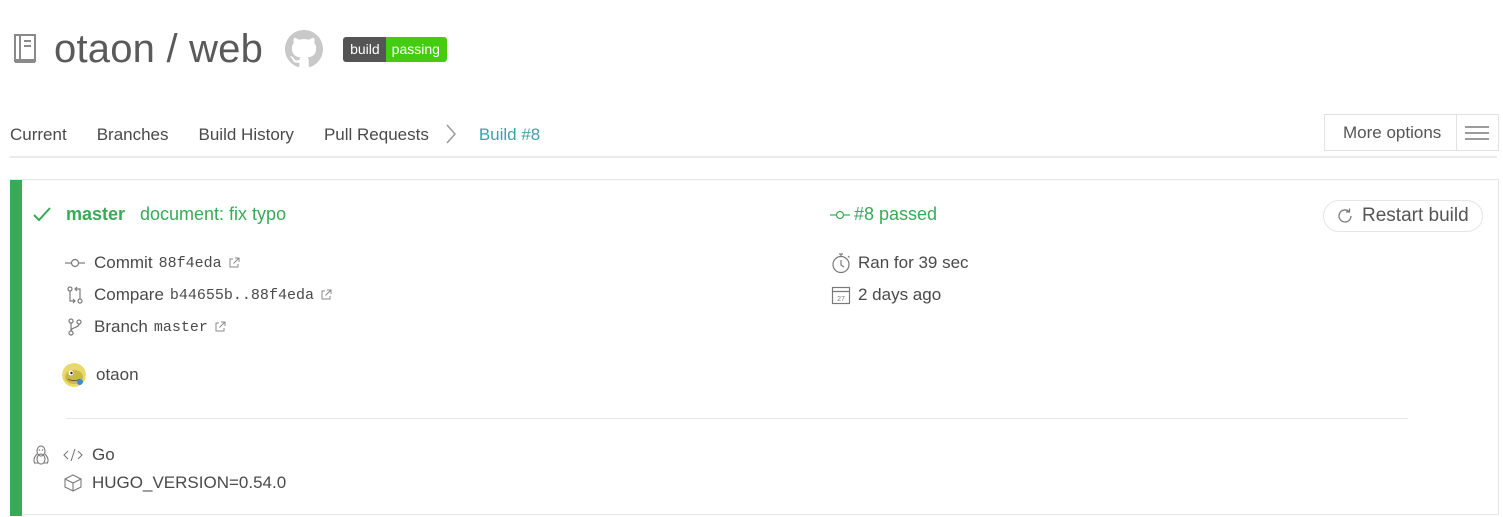 The width and height of the screenshot is (1503, 517). I want to click on finished-row: 27 2 days ago, so click(885, 295).